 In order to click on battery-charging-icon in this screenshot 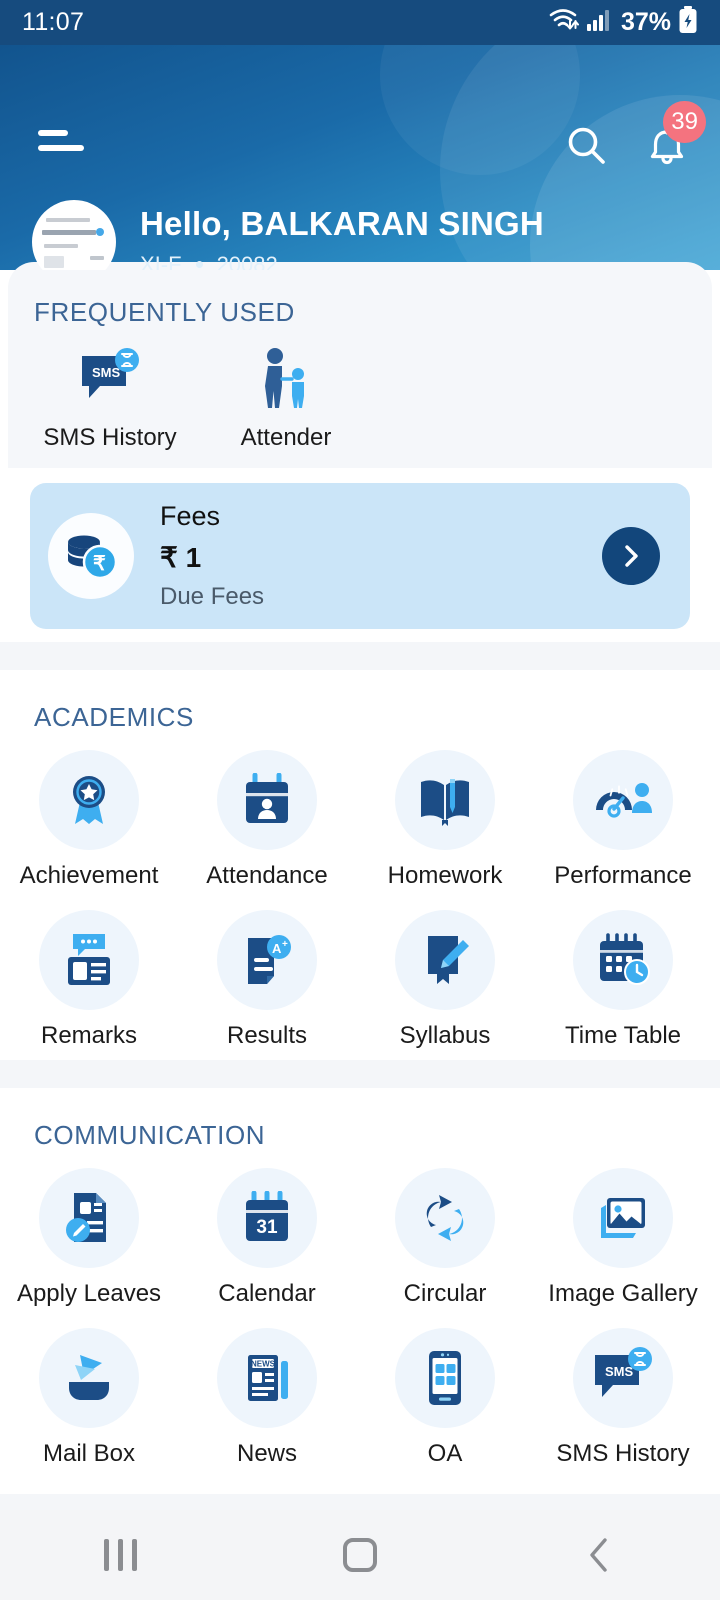, I will do `click(688, 22)`.